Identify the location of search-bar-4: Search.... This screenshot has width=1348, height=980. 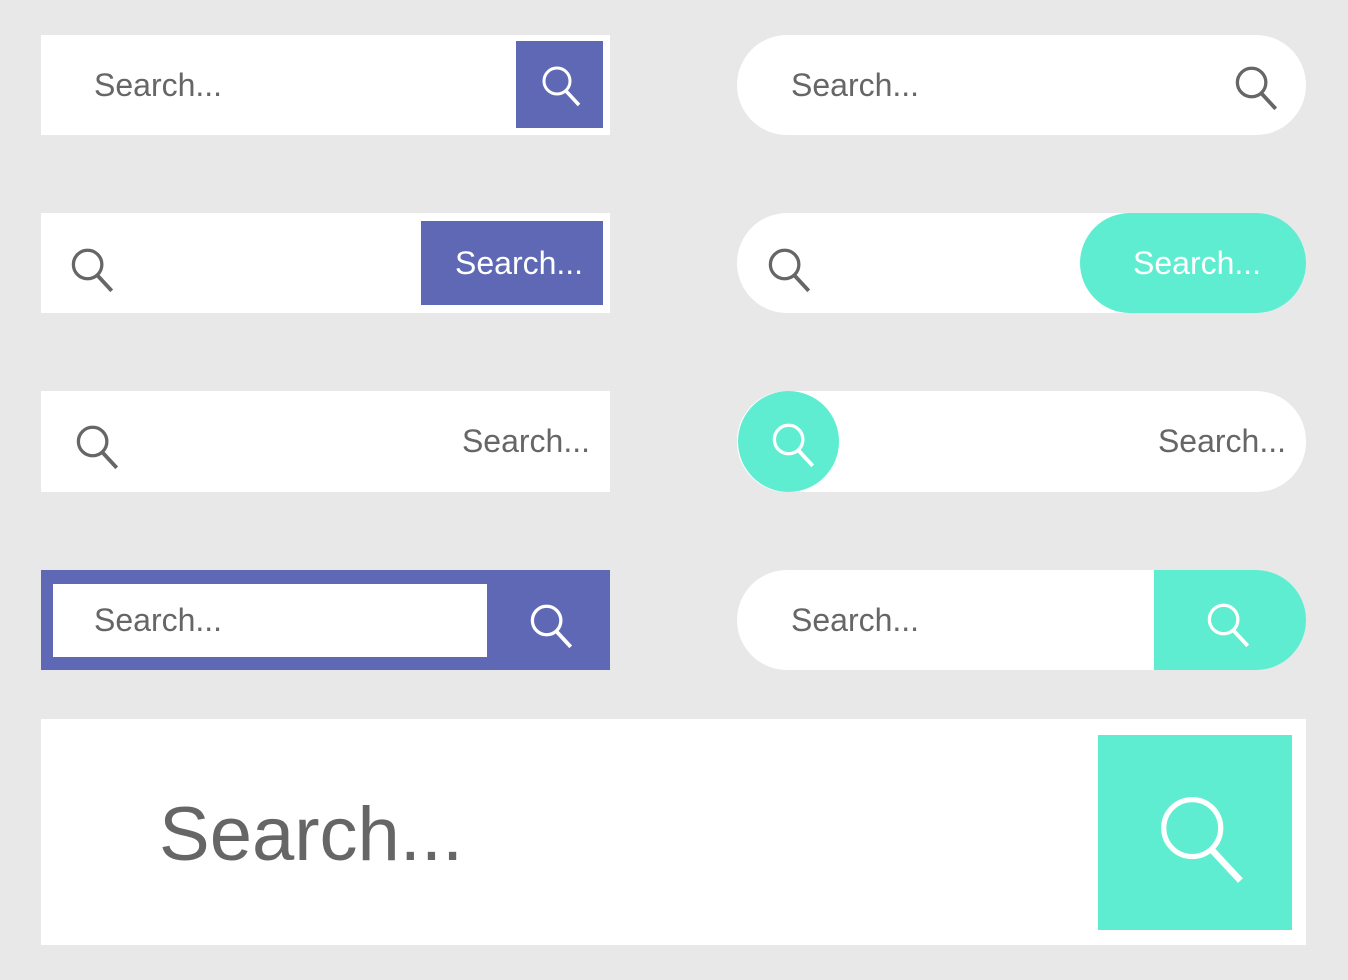
(325, 620).